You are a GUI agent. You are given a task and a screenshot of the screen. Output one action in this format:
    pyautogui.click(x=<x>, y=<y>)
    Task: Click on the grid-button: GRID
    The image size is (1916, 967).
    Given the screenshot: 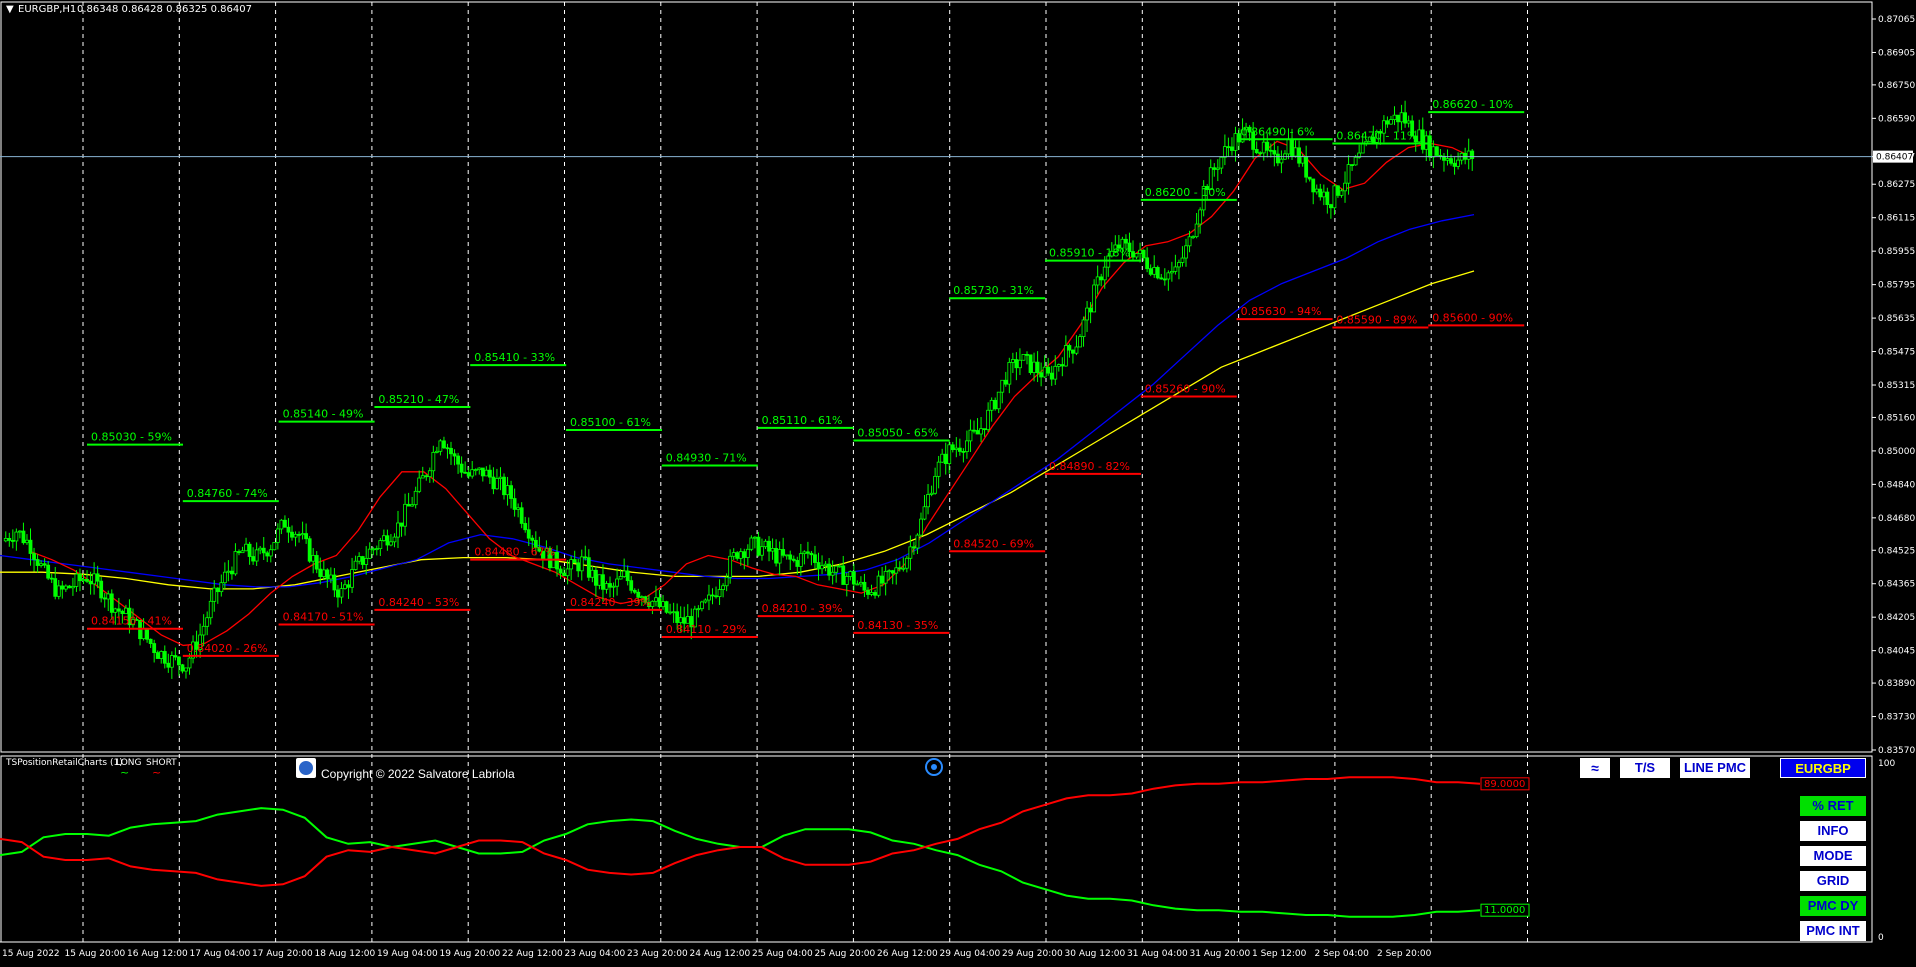 What is the action you would take?
    pyautogui.click(x=1833, y=881)
    